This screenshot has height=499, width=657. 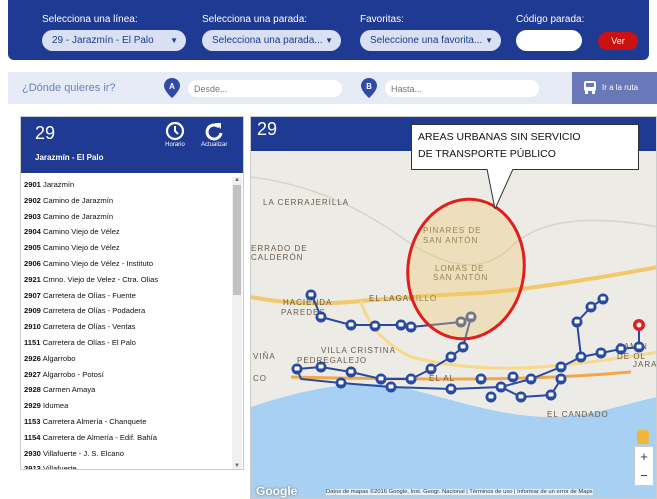 What do you see at coordinates (237, 323) in the screenshot?
I see `stop-list-scrollbar: ▲ ▼` at bounding box center [237, 323].